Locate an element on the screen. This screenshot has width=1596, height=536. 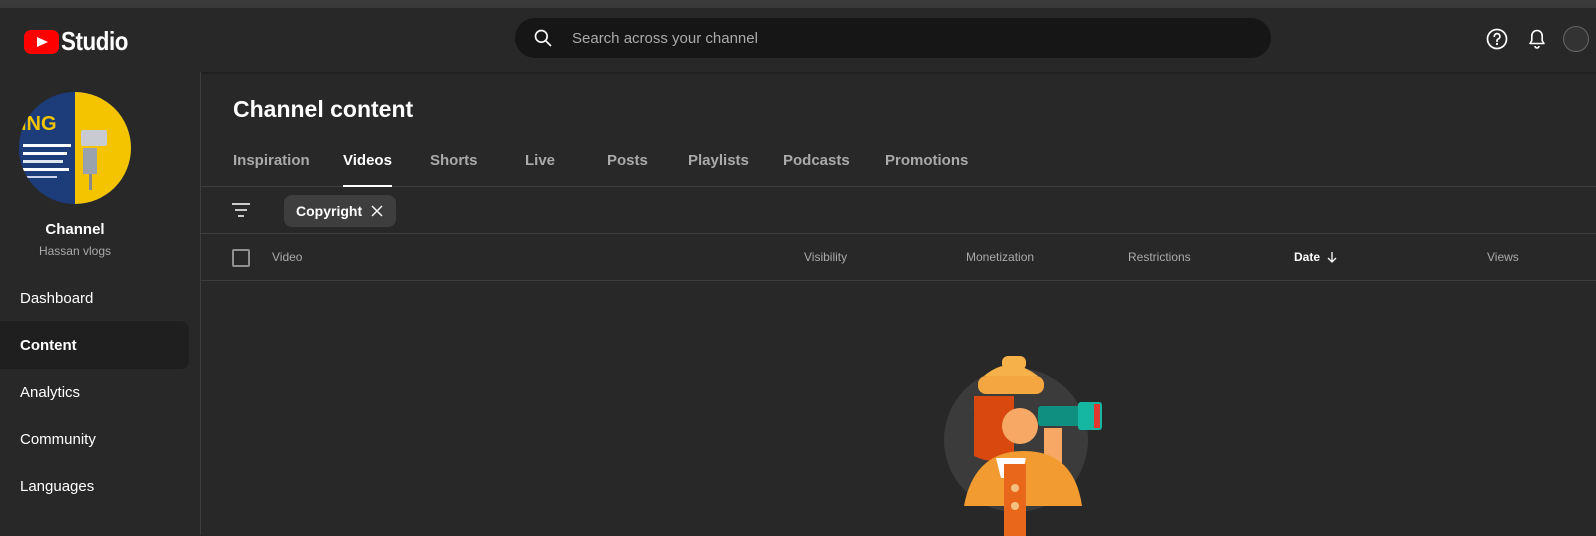
sidebar-item-label: Dashboard is located at coordinates (57, 298).